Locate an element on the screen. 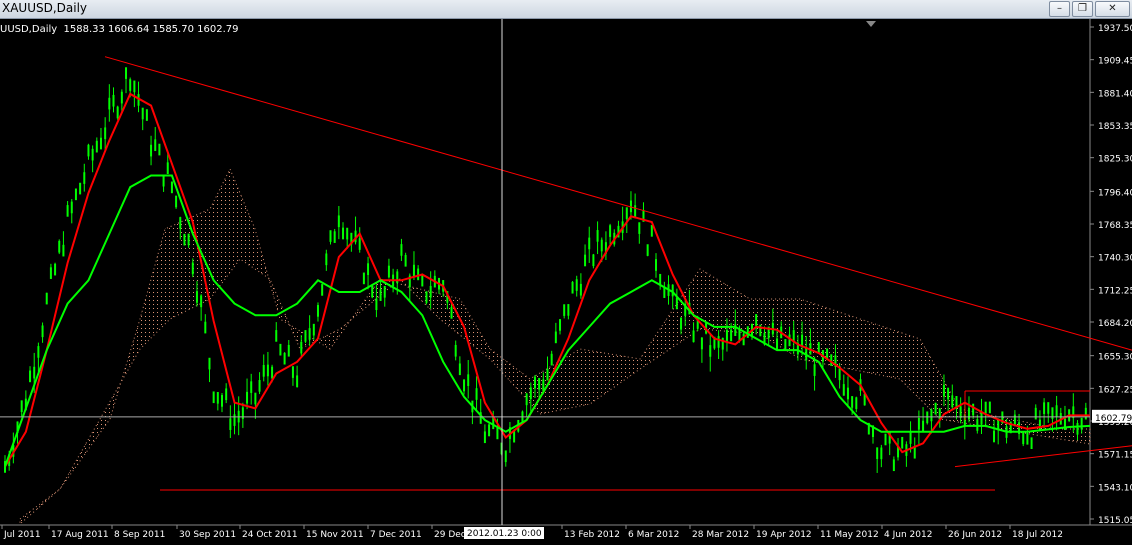 This screenshot has width=1132, height=545. x-tick-label: 17 Aug 2011 is located at coordinates (80, 535).